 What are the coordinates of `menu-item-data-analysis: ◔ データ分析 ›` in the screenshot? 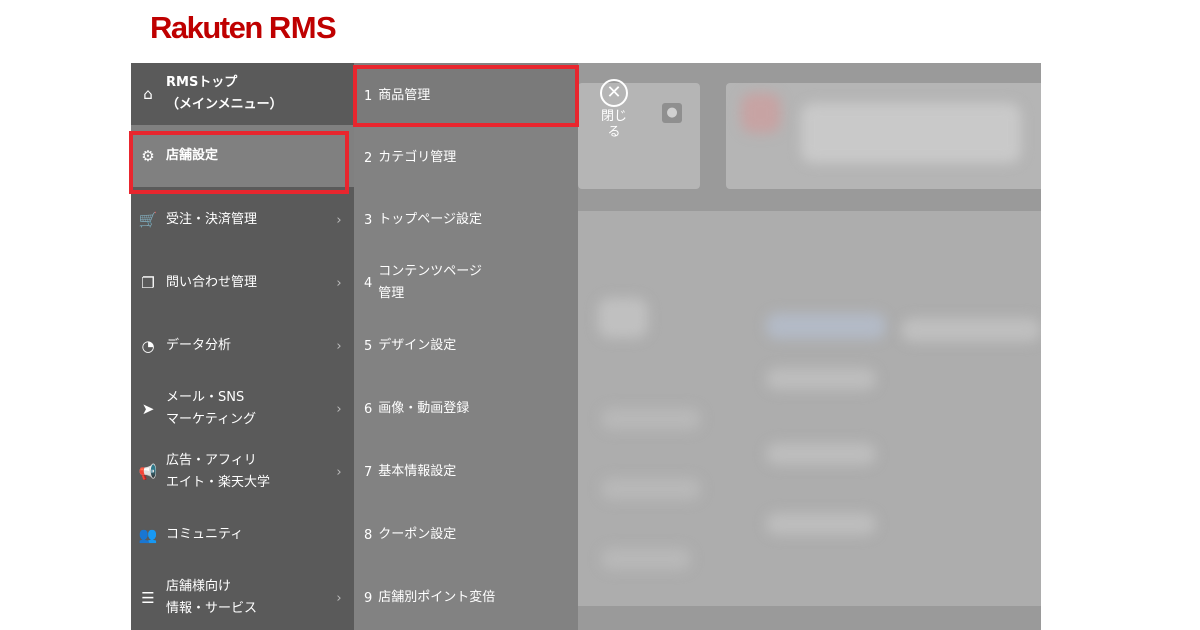 It's located at (242, 346).